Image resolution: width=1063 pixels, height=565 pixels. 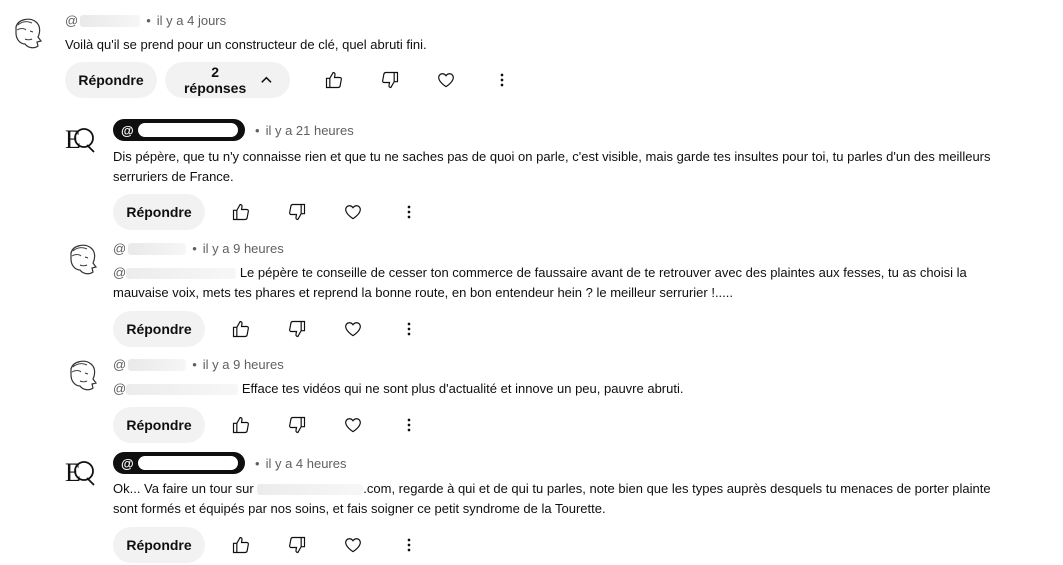 What do you see at coordinates (292, 80) in the screenshot?
I see `comment-actions: Répondre 2 réponses` at bounding box center [292, 80].